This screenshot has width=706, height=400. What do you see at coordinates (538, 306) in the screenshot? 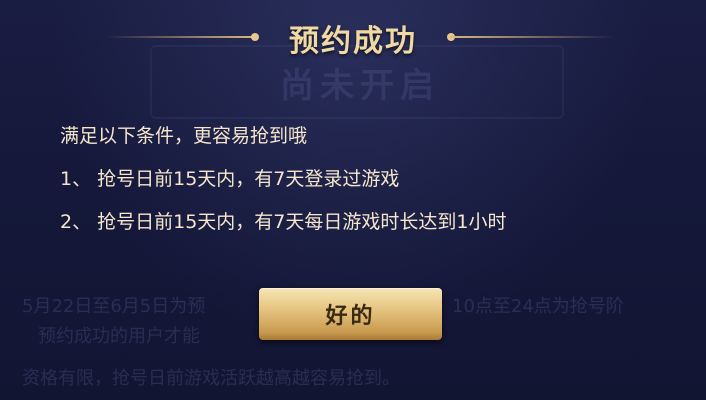
I see `background-text-line: 10点至24点为抢号阶` at bounding box center [538, 306].